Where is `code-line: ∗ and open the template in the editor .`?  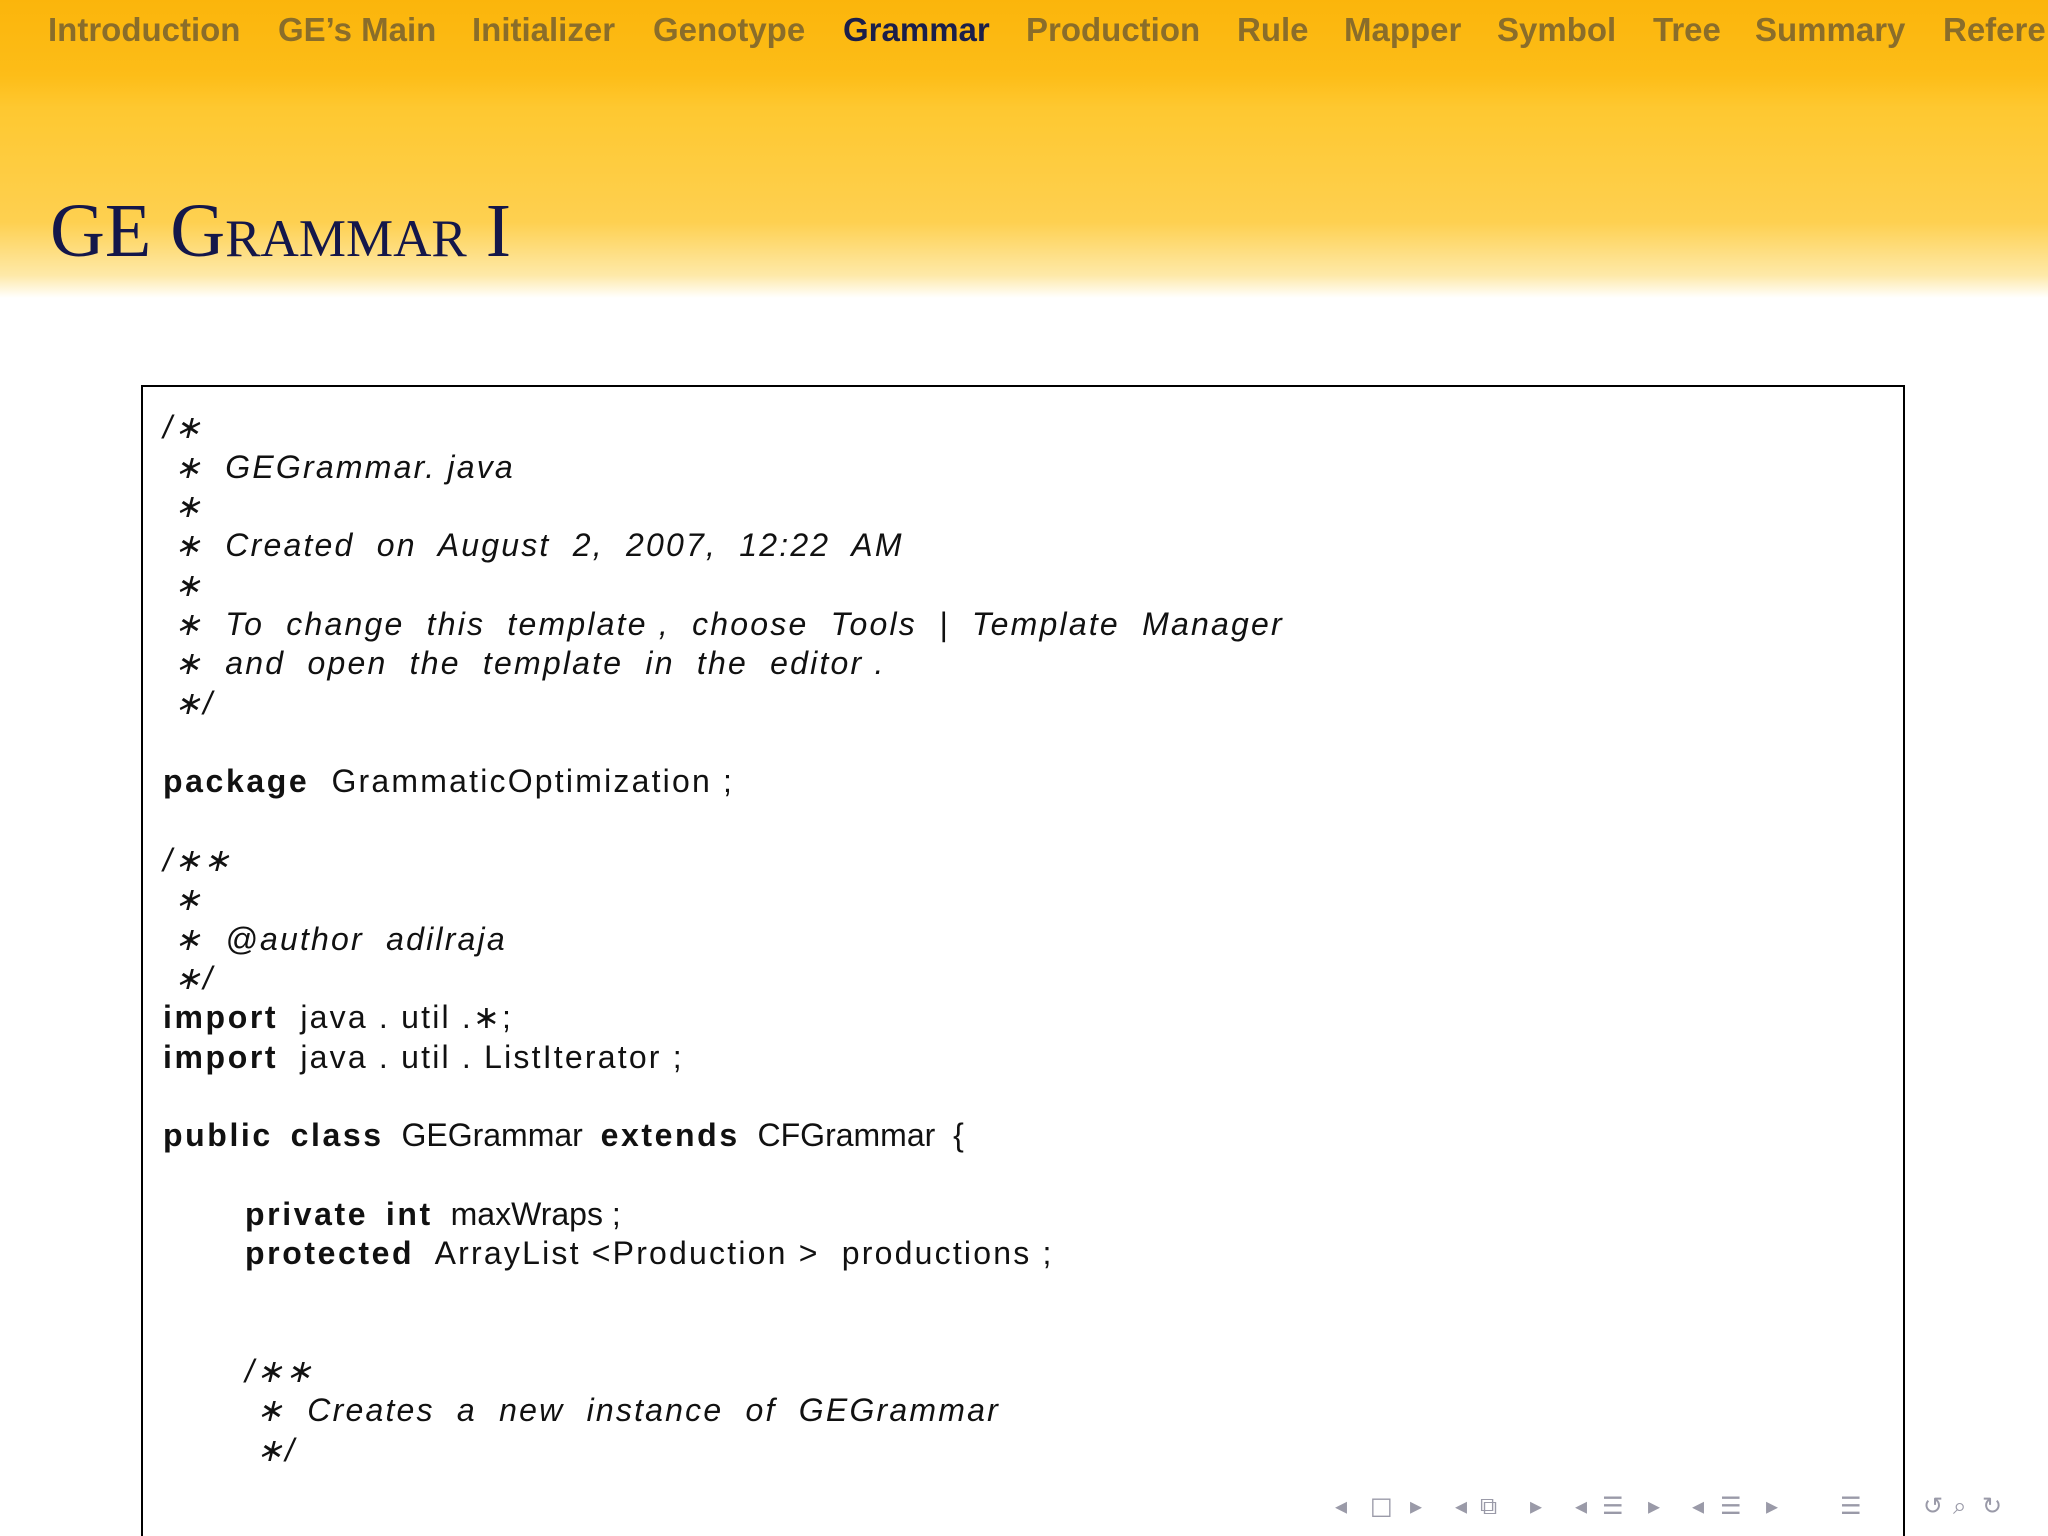
code-line: ∗ and open the template in the editor . is located at coordinates (524, 663).